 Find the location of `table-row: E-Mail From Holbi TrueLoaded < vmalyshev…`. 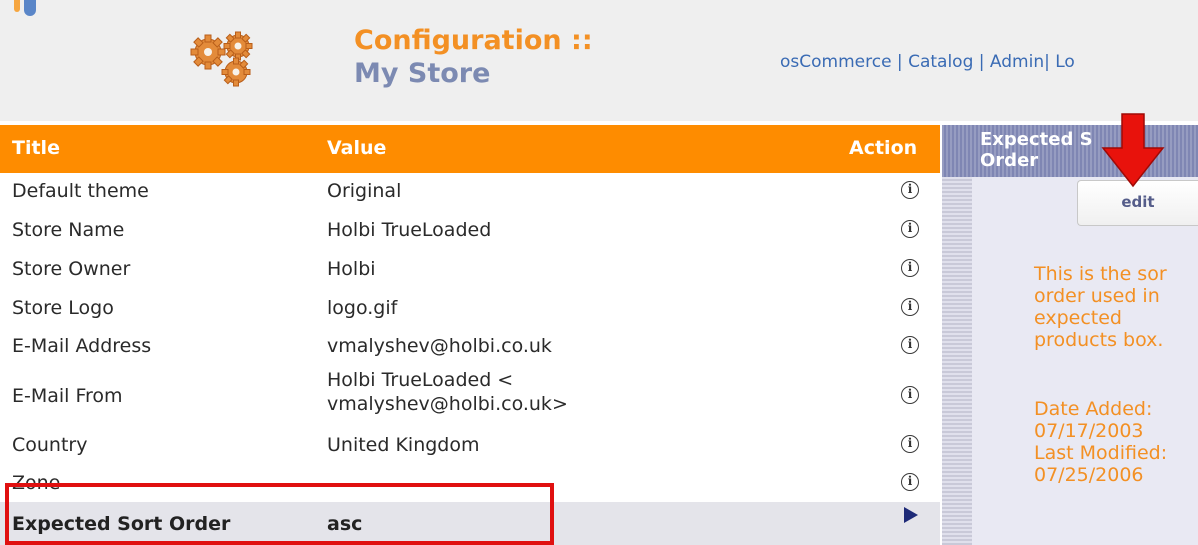

table-row: E-Mail From Holbi TrueLoaded < vmalyshev… is located at coordinates (470, 396).